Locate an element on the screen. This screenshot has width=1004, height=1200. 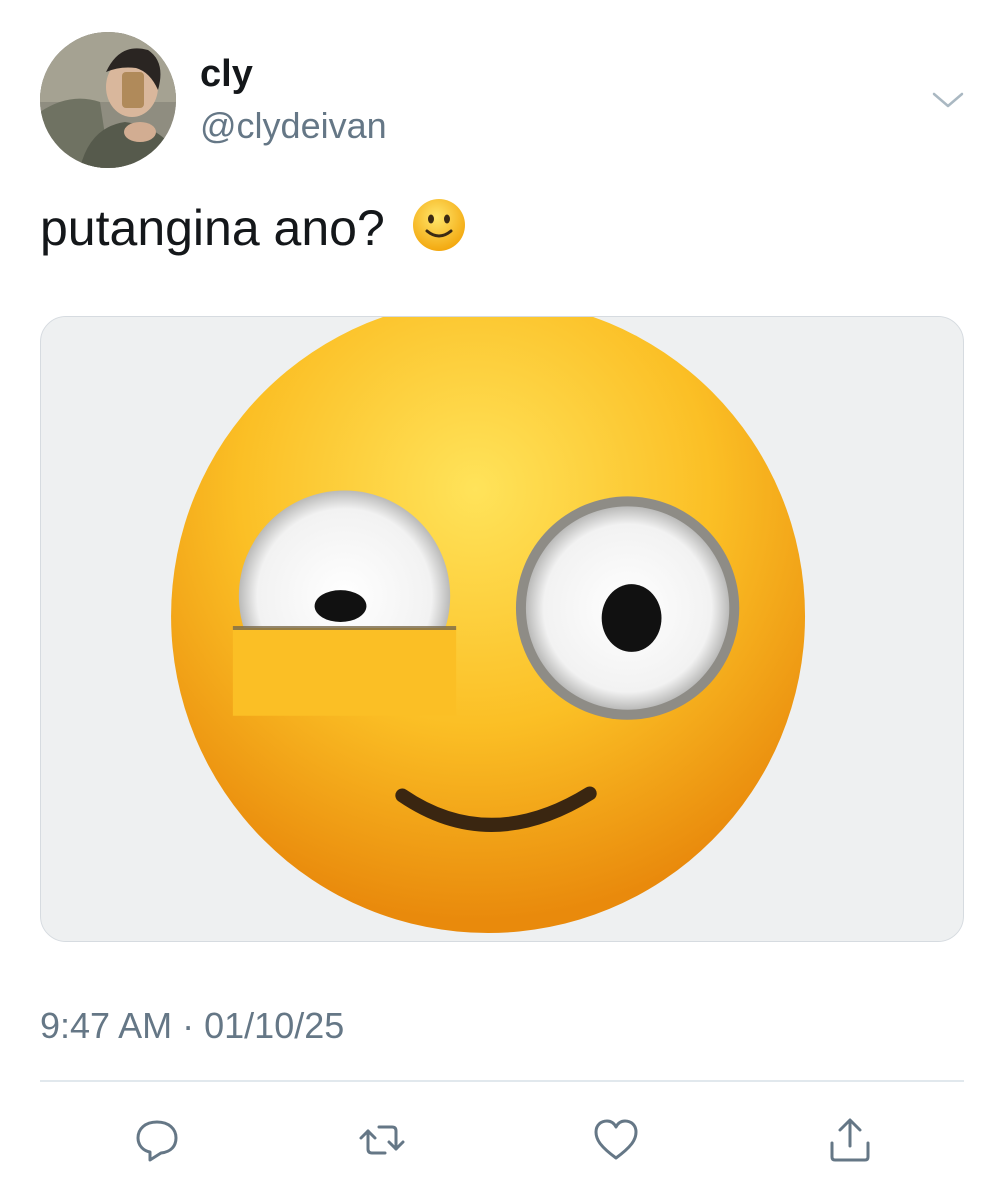
tweet-text: putangina ano? is located at coordinates (253, 228).